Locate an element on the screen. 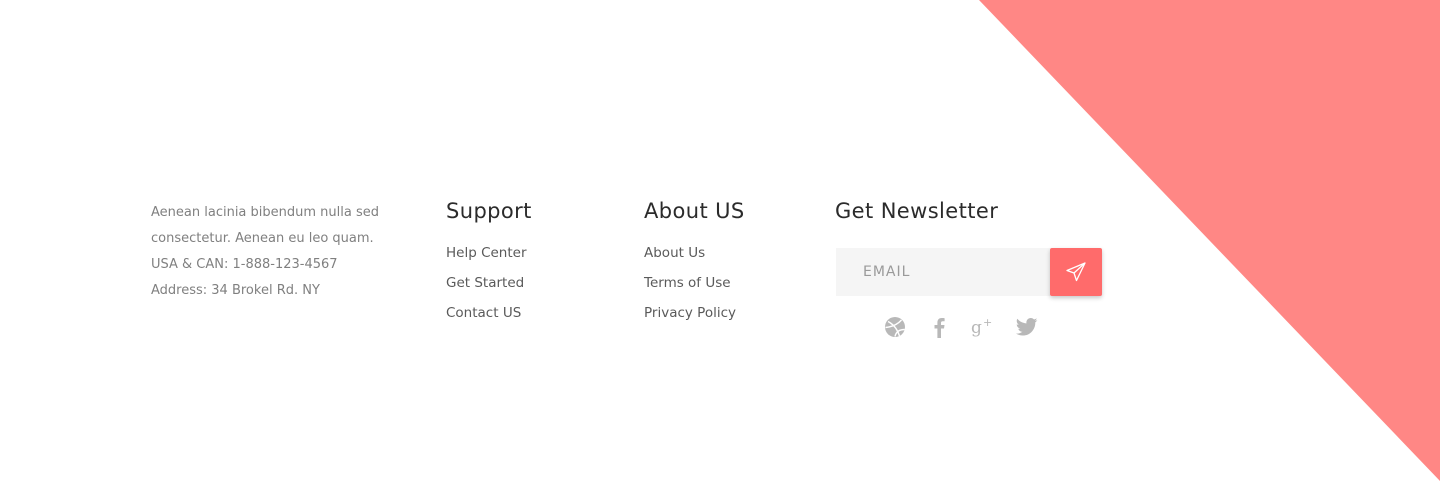  get-started-link: Get Started is located at coordinates (536, 283).